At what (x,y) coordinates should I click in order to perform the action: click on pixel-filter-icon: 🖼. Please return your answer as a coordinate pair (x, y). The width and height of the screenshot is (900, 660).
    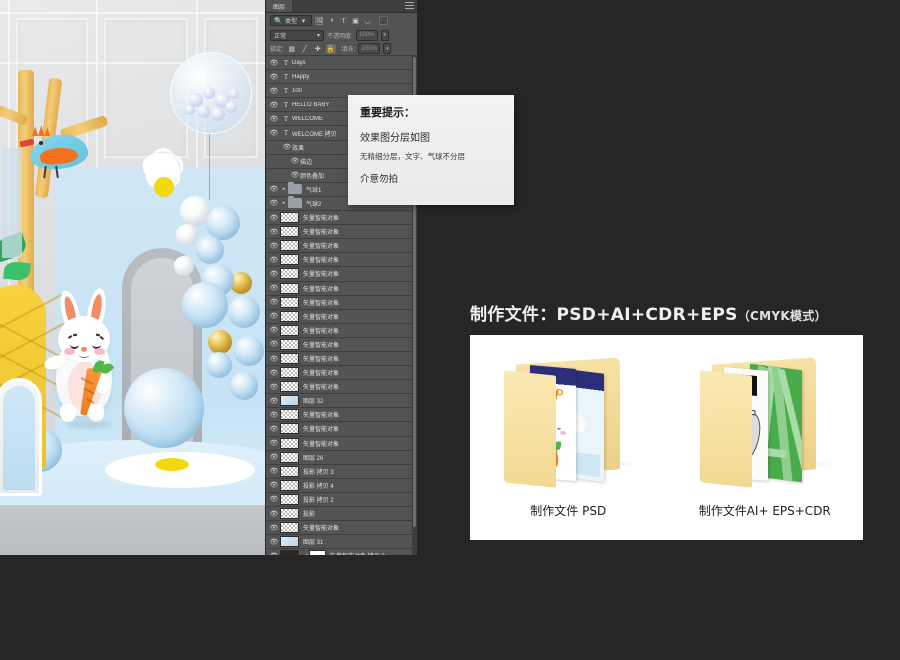
    Looking at the image, I should click on (319, 20).